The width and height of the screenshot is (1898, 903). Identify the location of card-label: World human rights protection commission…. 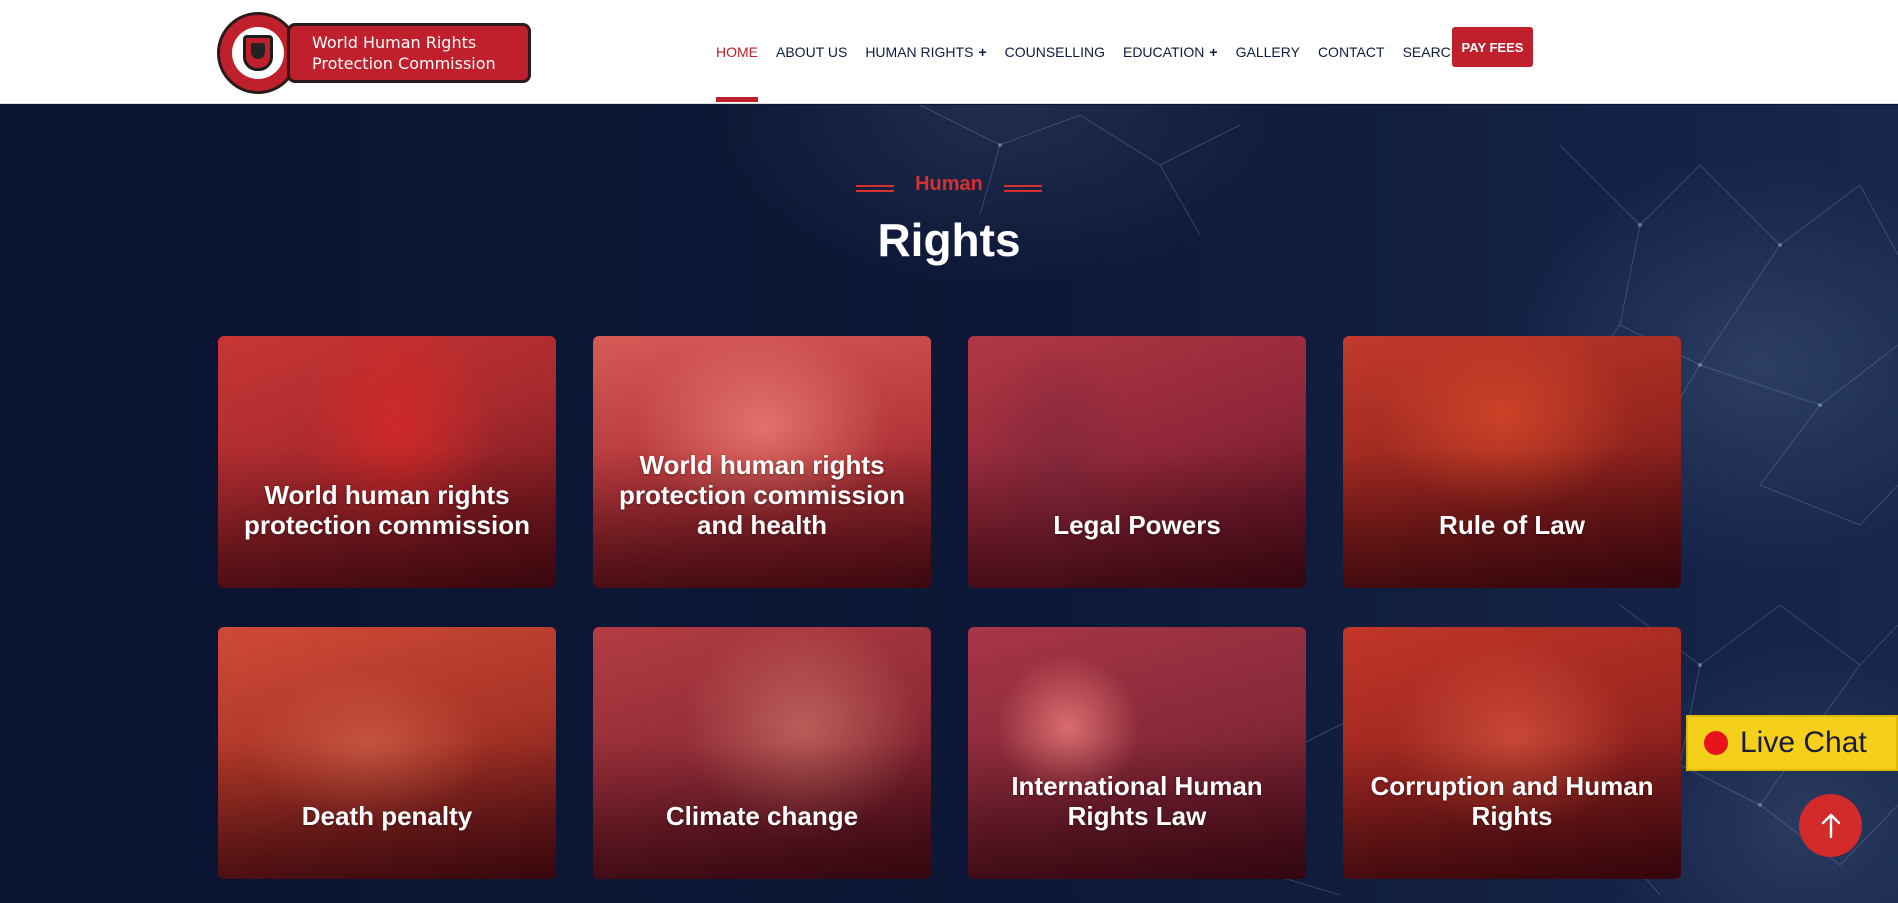
(762, 495).